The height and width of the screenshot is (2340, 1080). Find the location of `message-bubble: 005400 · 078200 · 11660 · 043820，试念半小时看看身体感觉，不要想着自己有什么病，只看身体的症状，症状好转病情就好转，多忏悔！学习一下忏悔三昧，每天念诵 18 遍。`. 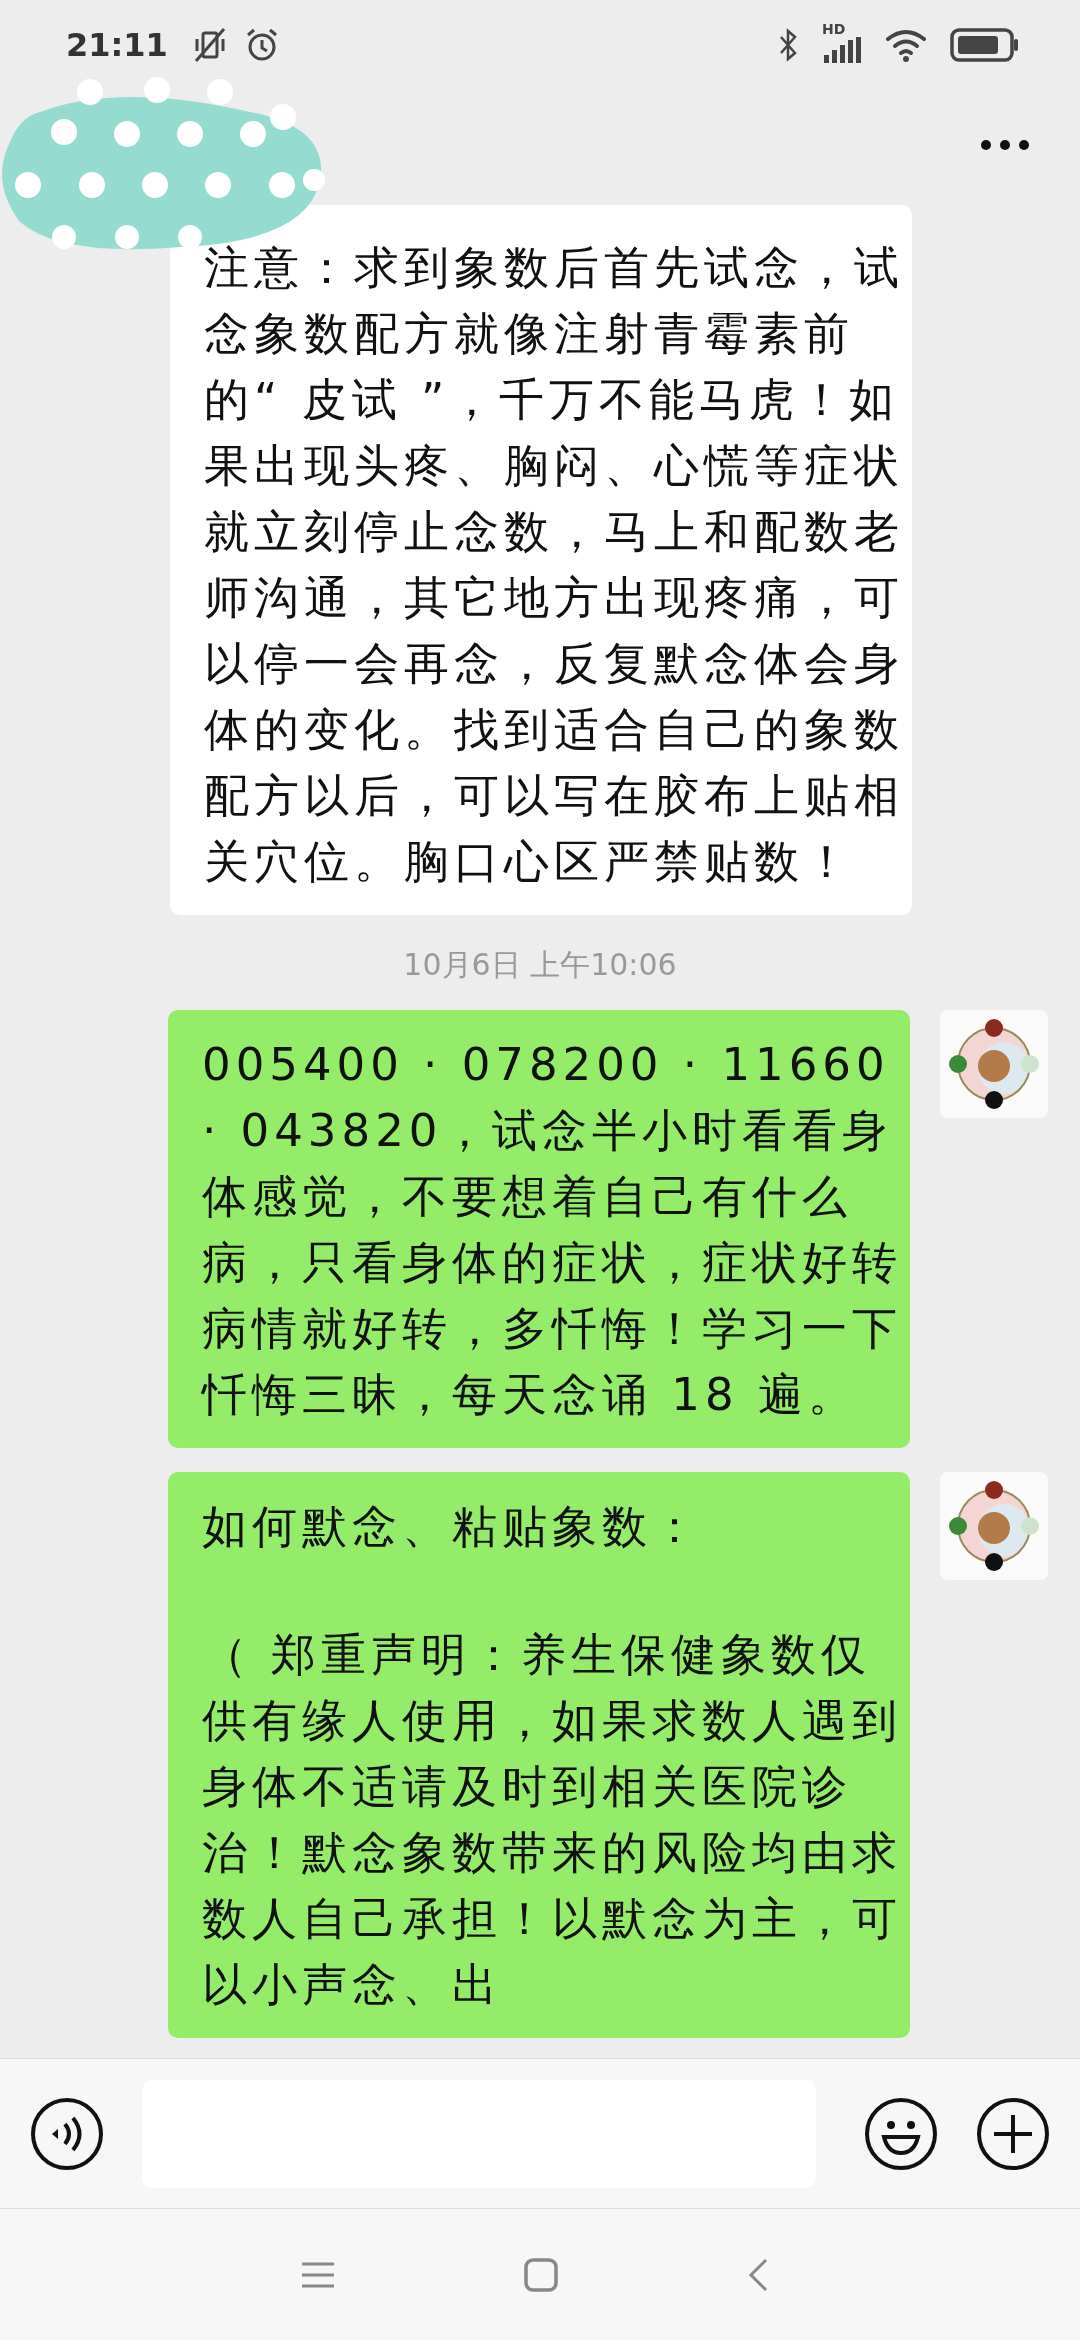

message-bubble: 005400 · 078200 · 11660 · 043820，试念半小时看看身体感觉，不要想着自己有什么病，只看身体的症状，症状好转病情就好转，多忏悔！学习一下忏悔三昧，每天念诵 18 遍。 is located at coordinates (539, 1229).